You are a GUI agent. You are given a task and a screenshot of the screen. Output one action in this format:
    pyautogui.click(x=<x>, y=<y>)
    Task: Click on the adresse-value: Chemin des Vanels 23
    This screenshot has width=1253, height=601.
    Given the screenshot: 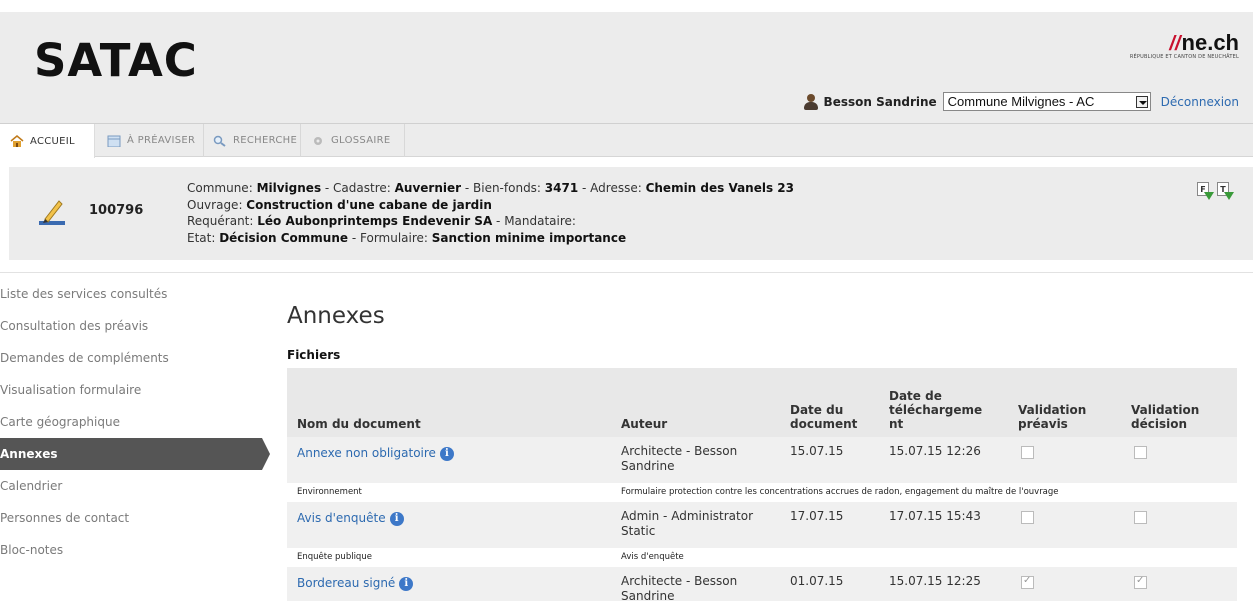 What is the action you would take?
    pyautogui.click(x=719, y=188)
    